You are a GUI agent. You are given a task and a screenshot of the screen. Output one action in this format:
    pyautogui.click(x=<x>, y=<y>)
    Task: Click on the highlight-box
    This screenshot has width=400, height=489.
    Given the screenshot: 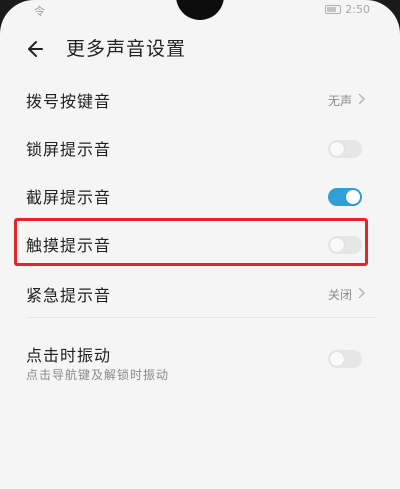 What is the action you would take?
    pyautogui.click(x=191, y=242)
    